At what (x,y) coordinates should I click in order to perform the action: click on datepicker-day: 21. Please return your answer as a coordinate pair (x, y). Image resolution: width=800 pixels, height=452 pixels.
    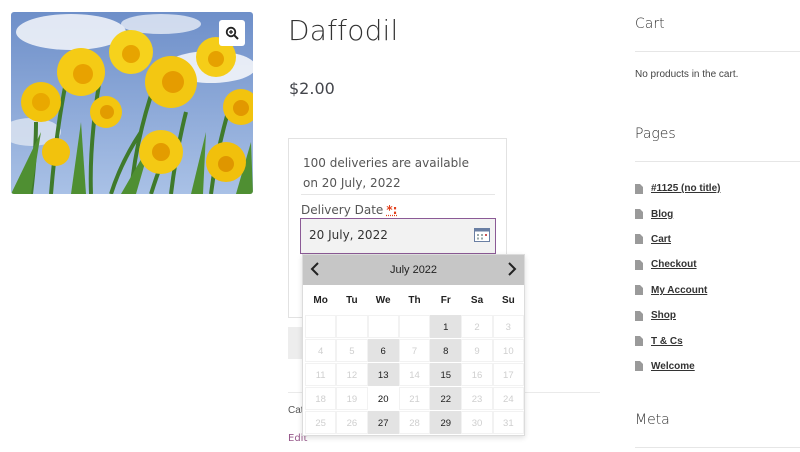
    Looking at the image, I should click on (414, 398).